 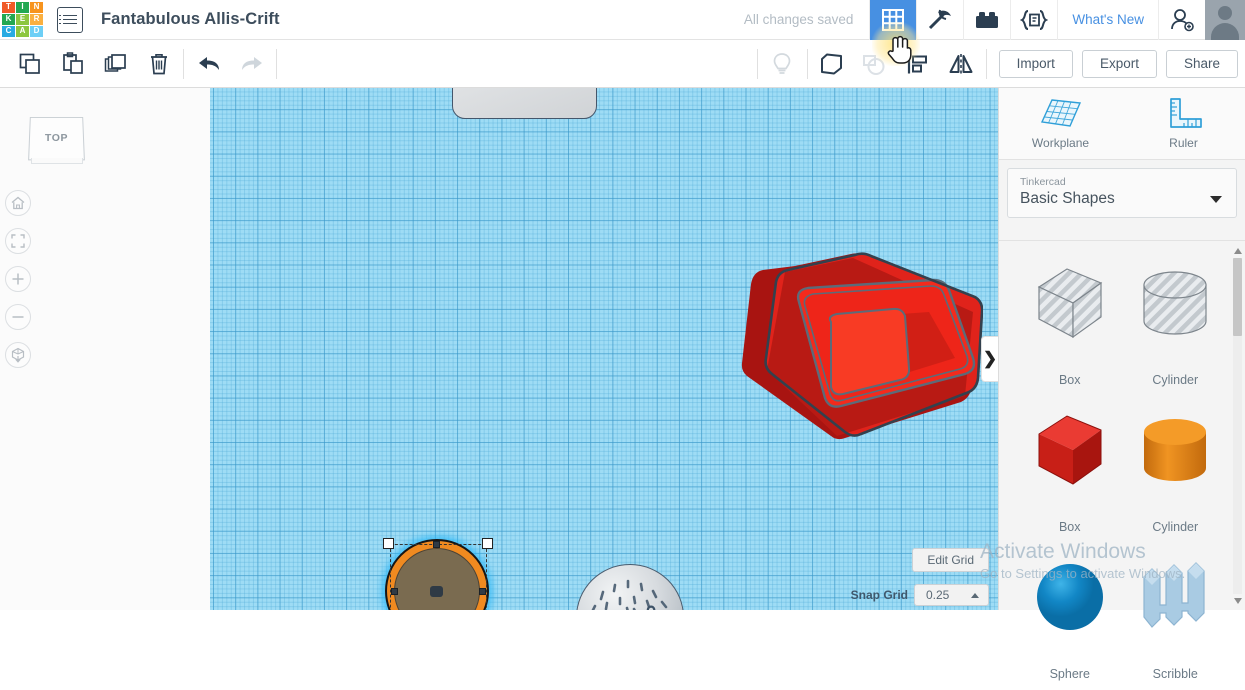 What do you see at coordinates (1183, 143) in the screenshot?
I see `ruler-label: Ruler` at bounding box center [1183, 143].